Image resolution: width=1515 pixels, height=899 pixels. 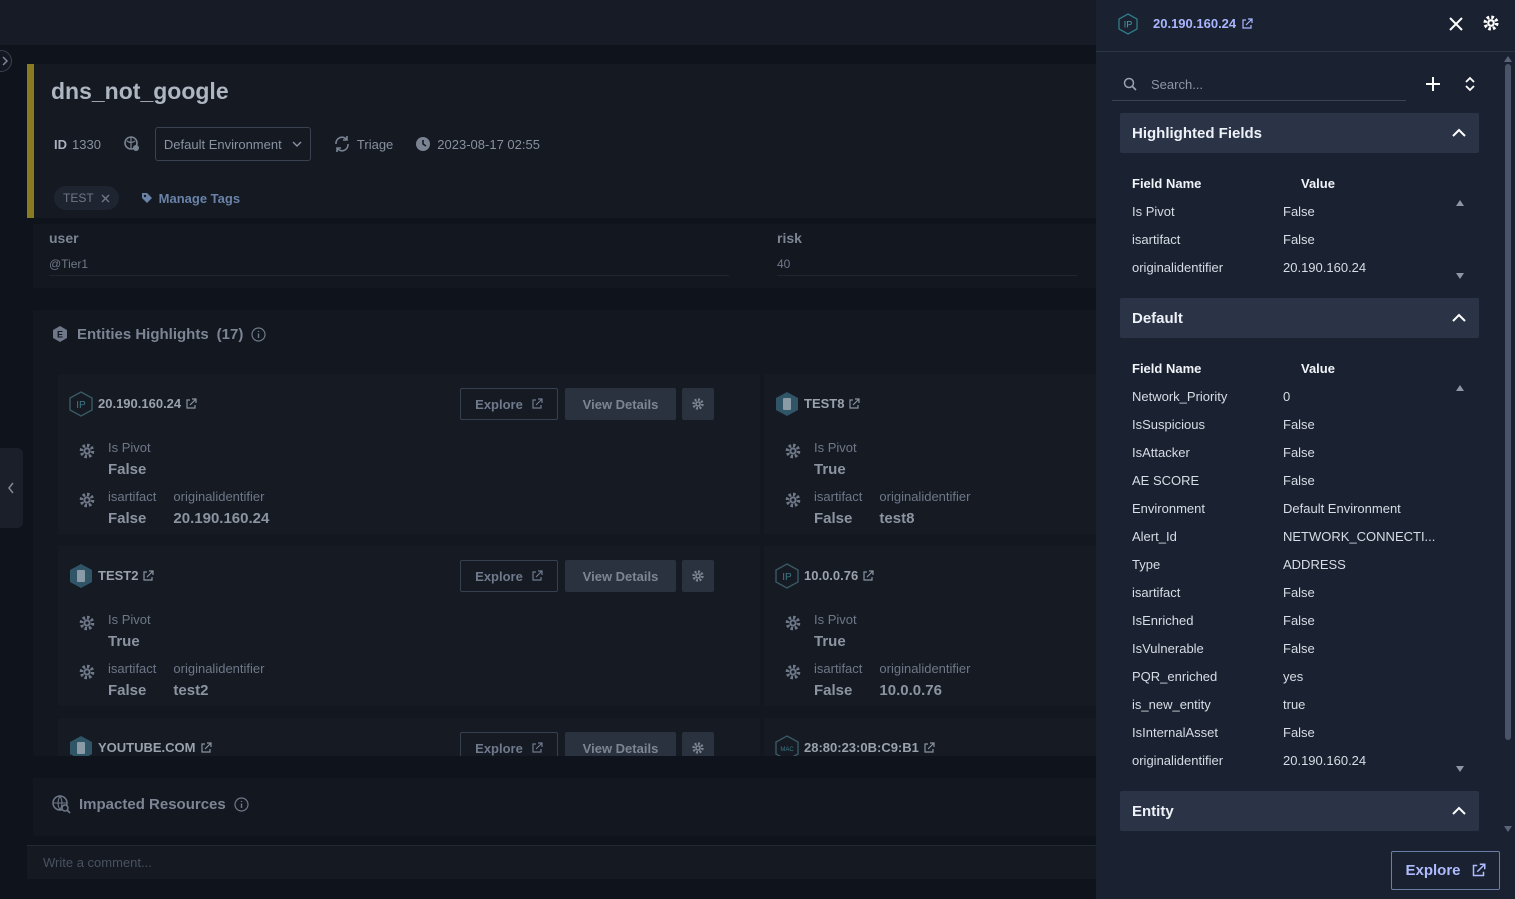 I want to click on panel-title-link: 20.190.160.24, so click(x=1203, y=23).